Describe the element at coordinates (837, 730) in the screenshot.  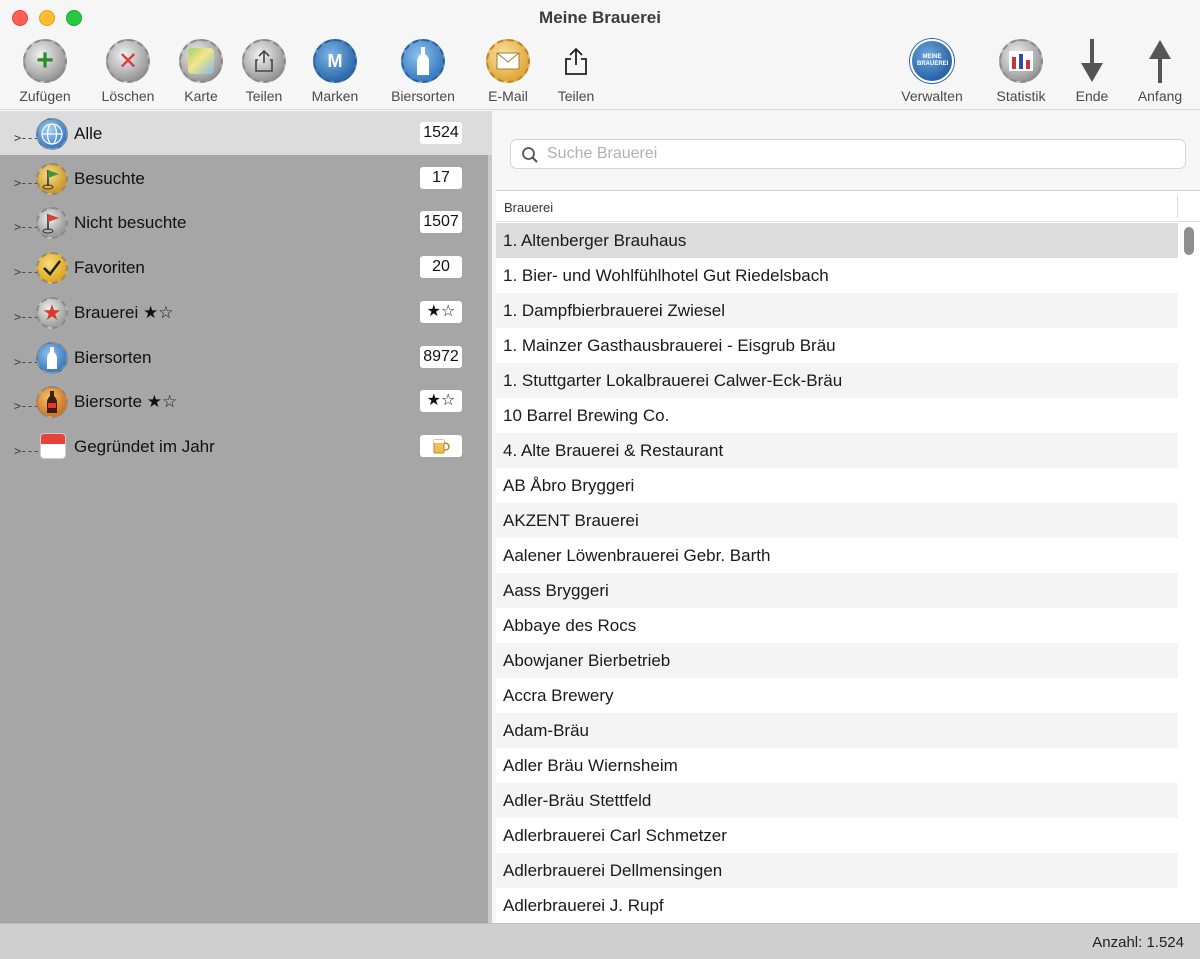
I see `table-row: Adam-Bräu` at that location.